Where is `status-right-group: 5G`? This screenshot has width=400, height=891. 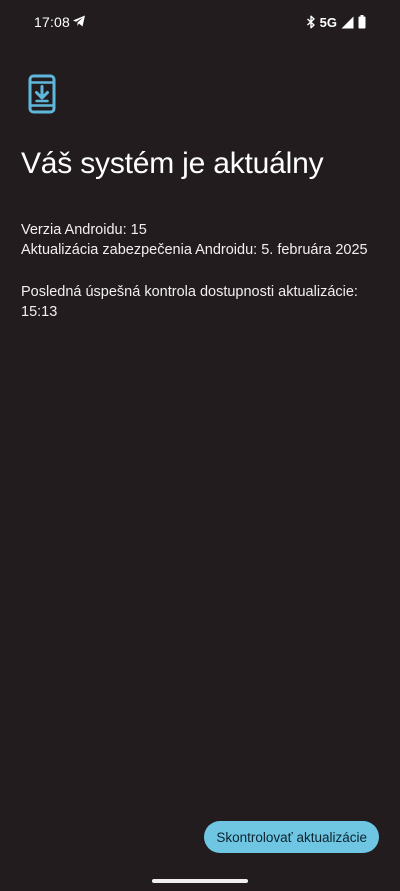 status-right-group: 5G is located at coordinates (336, 22).